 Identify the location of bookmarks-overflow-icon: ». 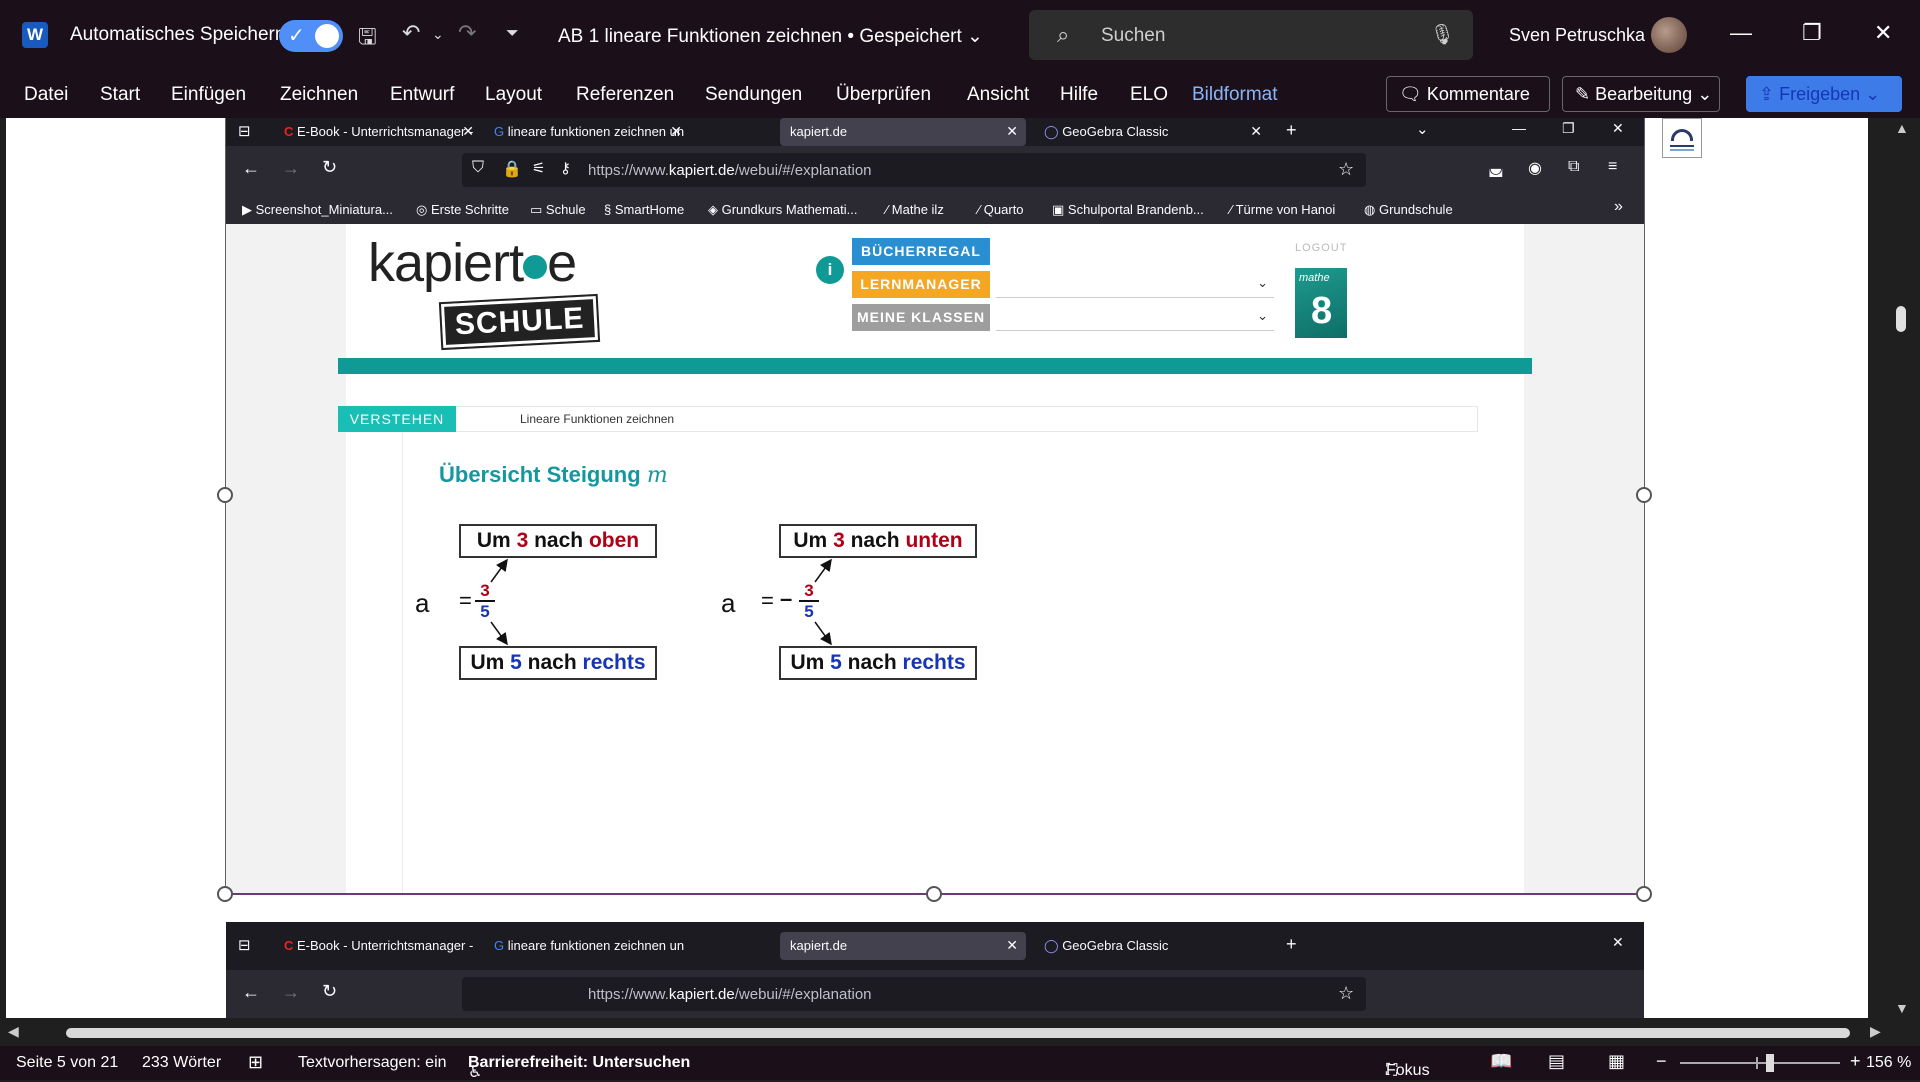
(1618, 207).